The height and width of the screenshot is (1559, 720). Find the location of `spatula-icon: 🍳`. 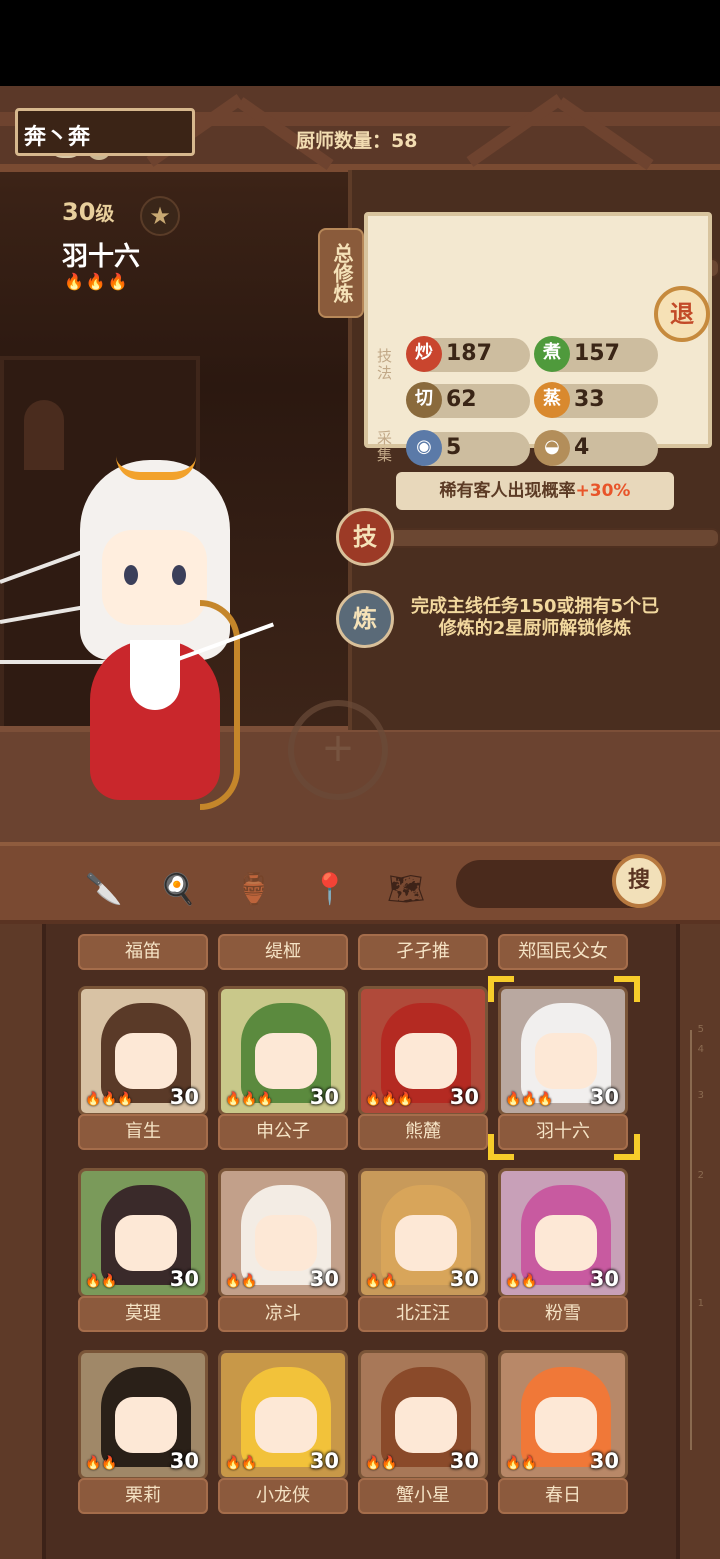

spatula-icon: 🍳 is located at coordinates (178, 890).